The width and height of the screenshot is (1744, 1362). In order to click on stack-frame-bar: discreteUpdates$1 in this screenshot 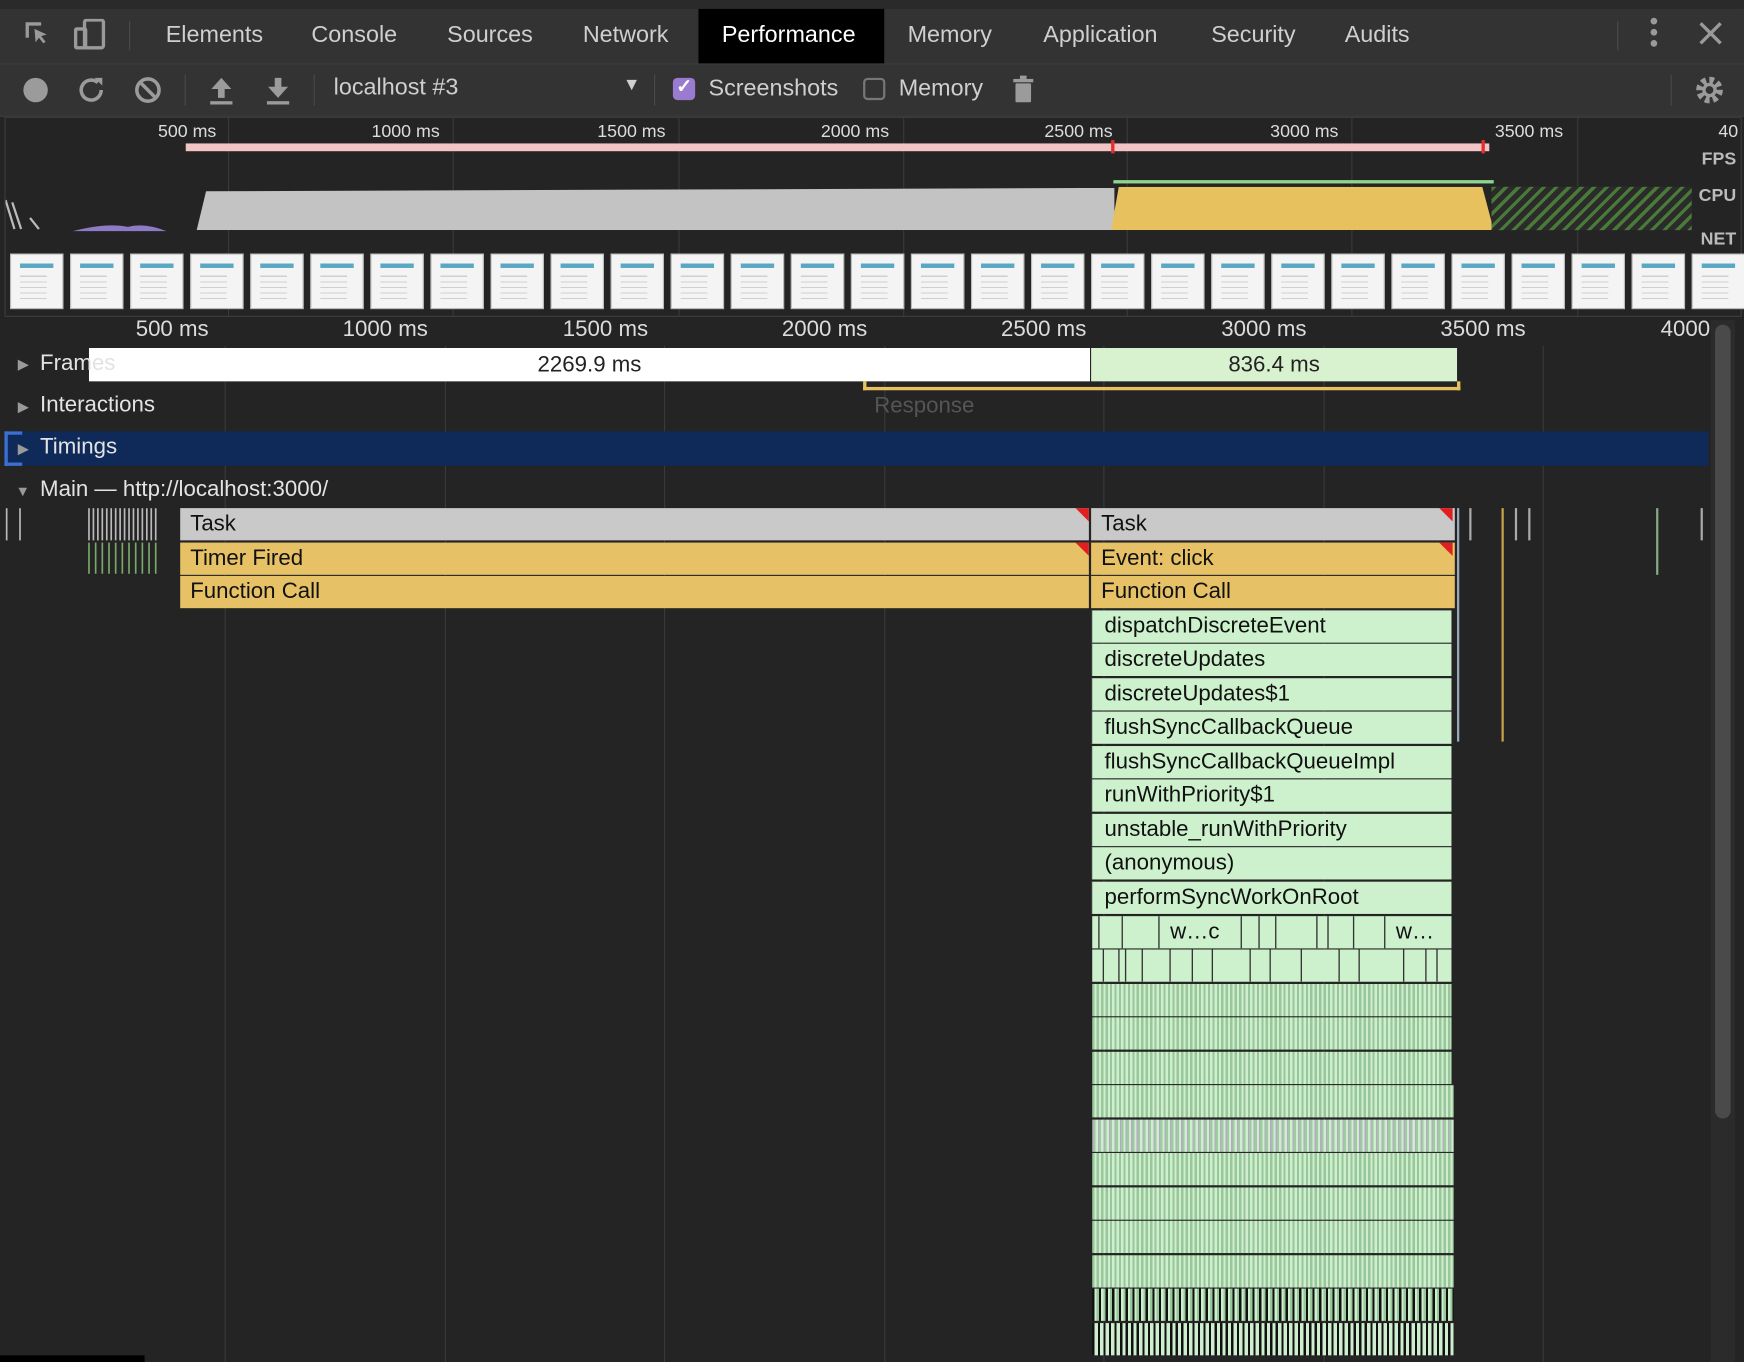, I will do `click(1271, 694)`.